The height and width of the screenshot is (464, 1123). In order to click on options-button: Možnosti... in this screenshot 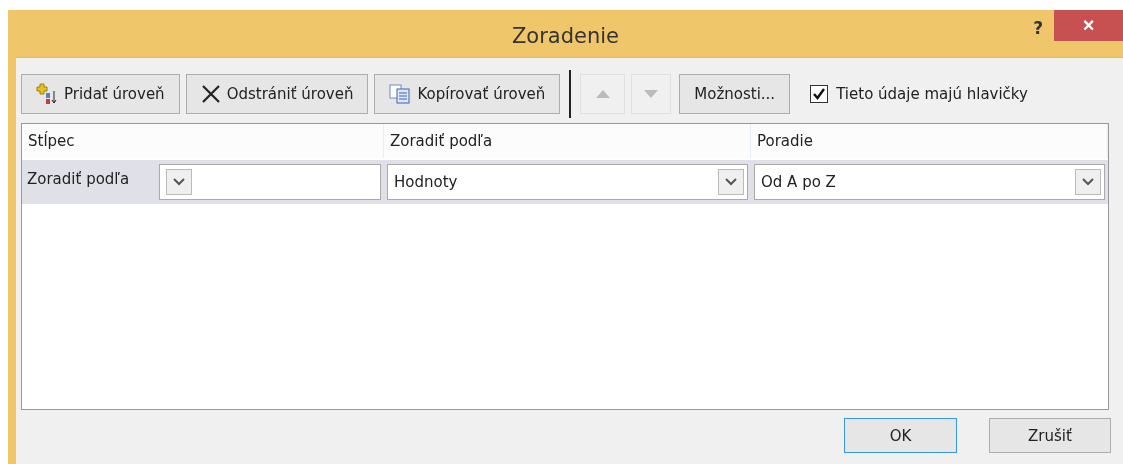, I will do `click(735, 94)`.